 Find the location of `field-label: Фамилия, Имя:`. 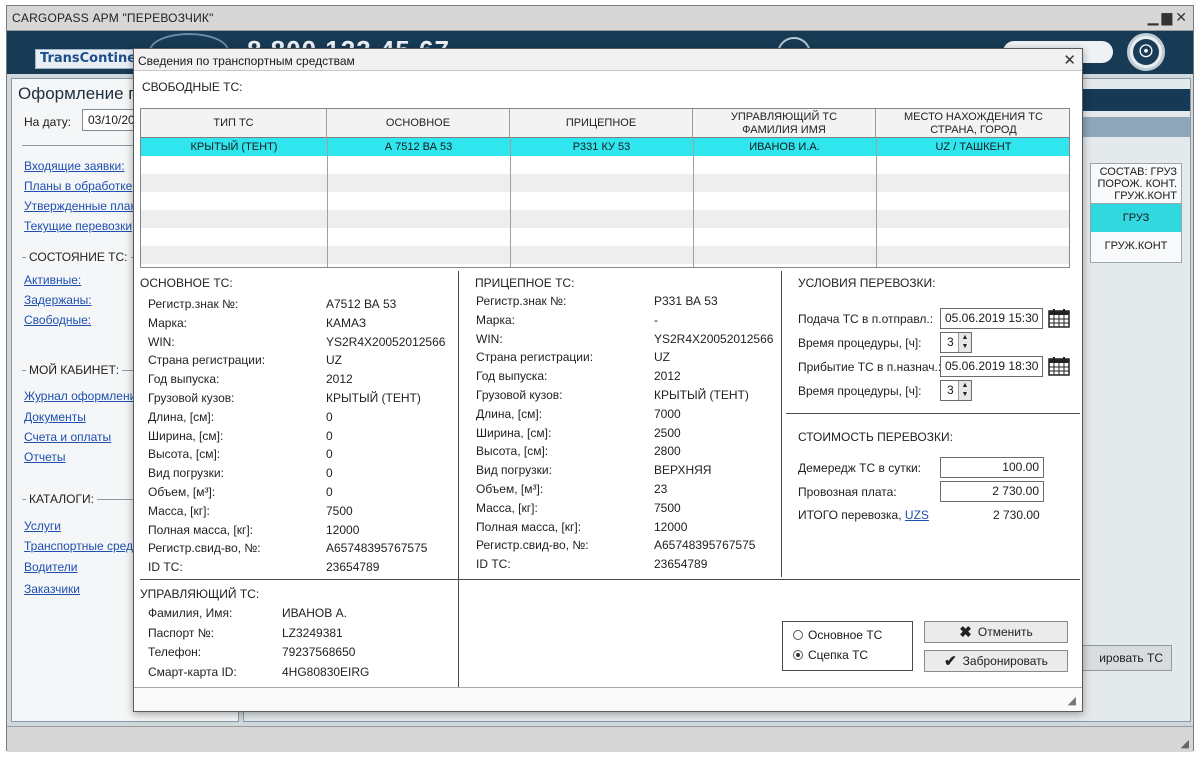

field-label: Фамилия, Имя: is located at coordinates (190, 613).